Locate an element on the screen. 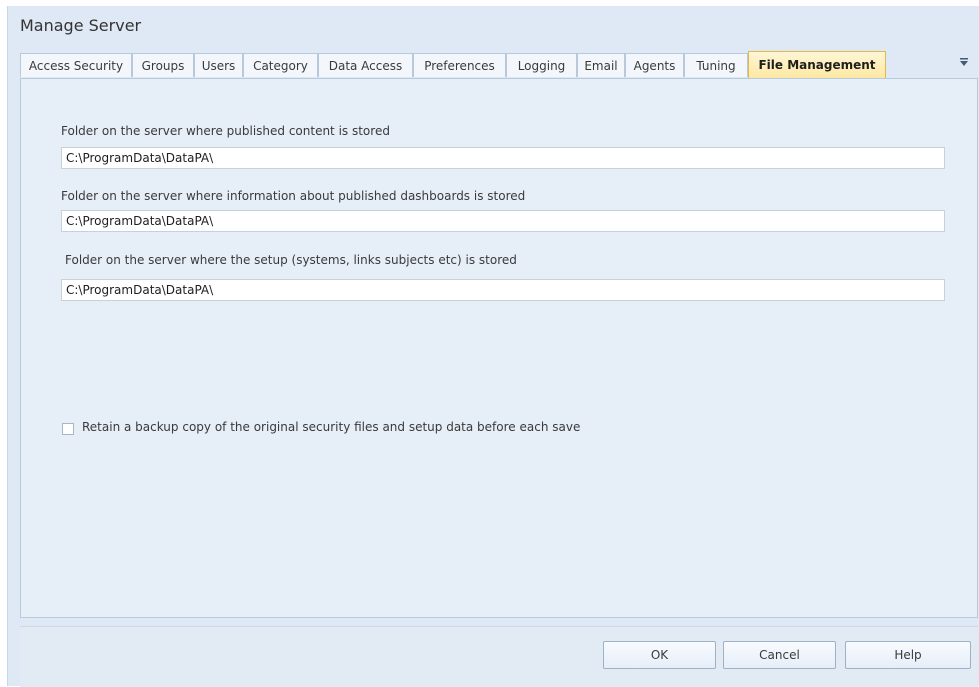  tab-data-access: Data Access is located at coordinates (365, 65).